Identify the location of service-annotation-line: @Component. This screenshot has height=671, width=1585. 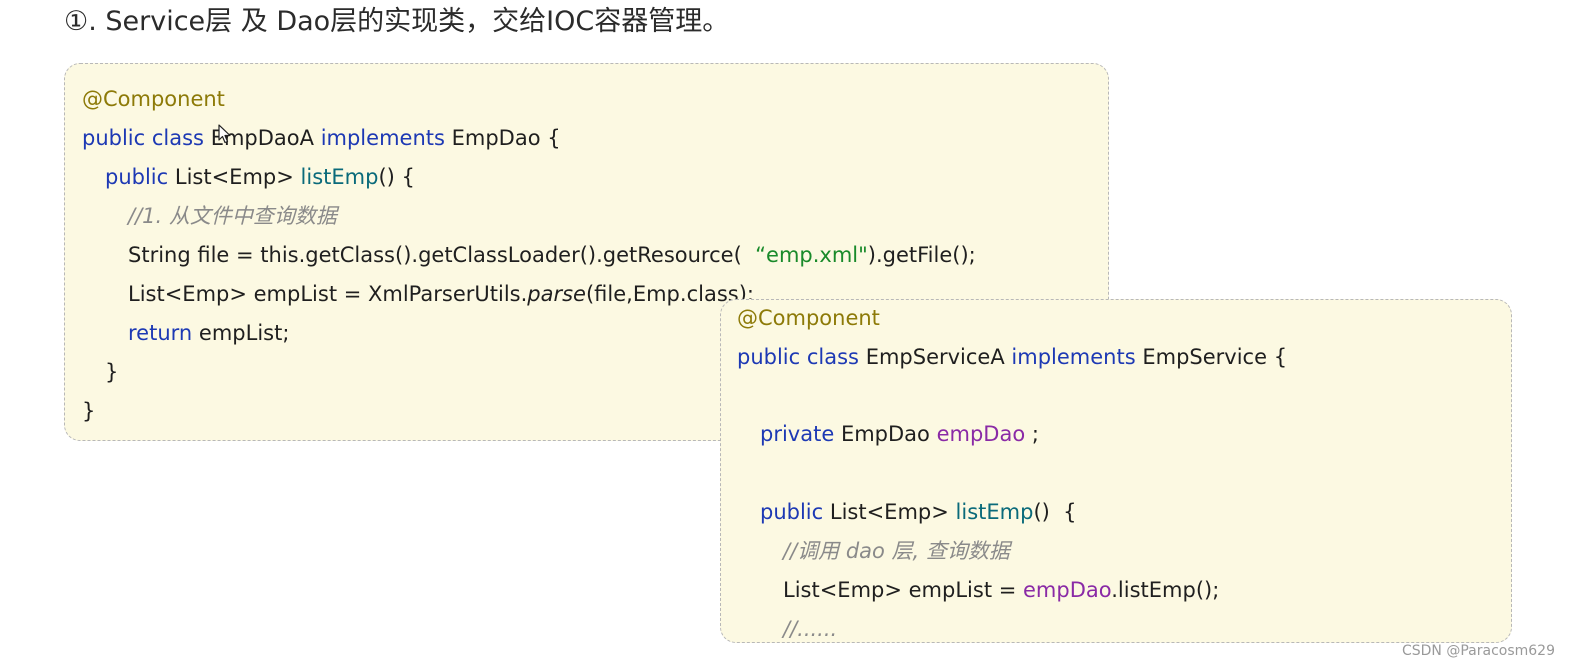
(808, 318).